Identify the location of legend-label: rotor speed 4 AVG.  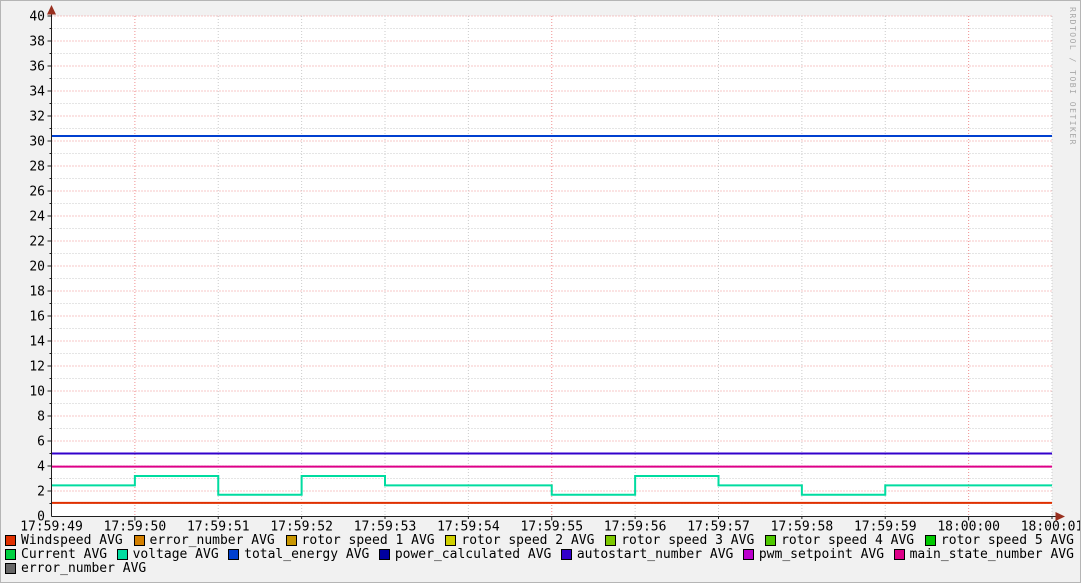
(848, 540).